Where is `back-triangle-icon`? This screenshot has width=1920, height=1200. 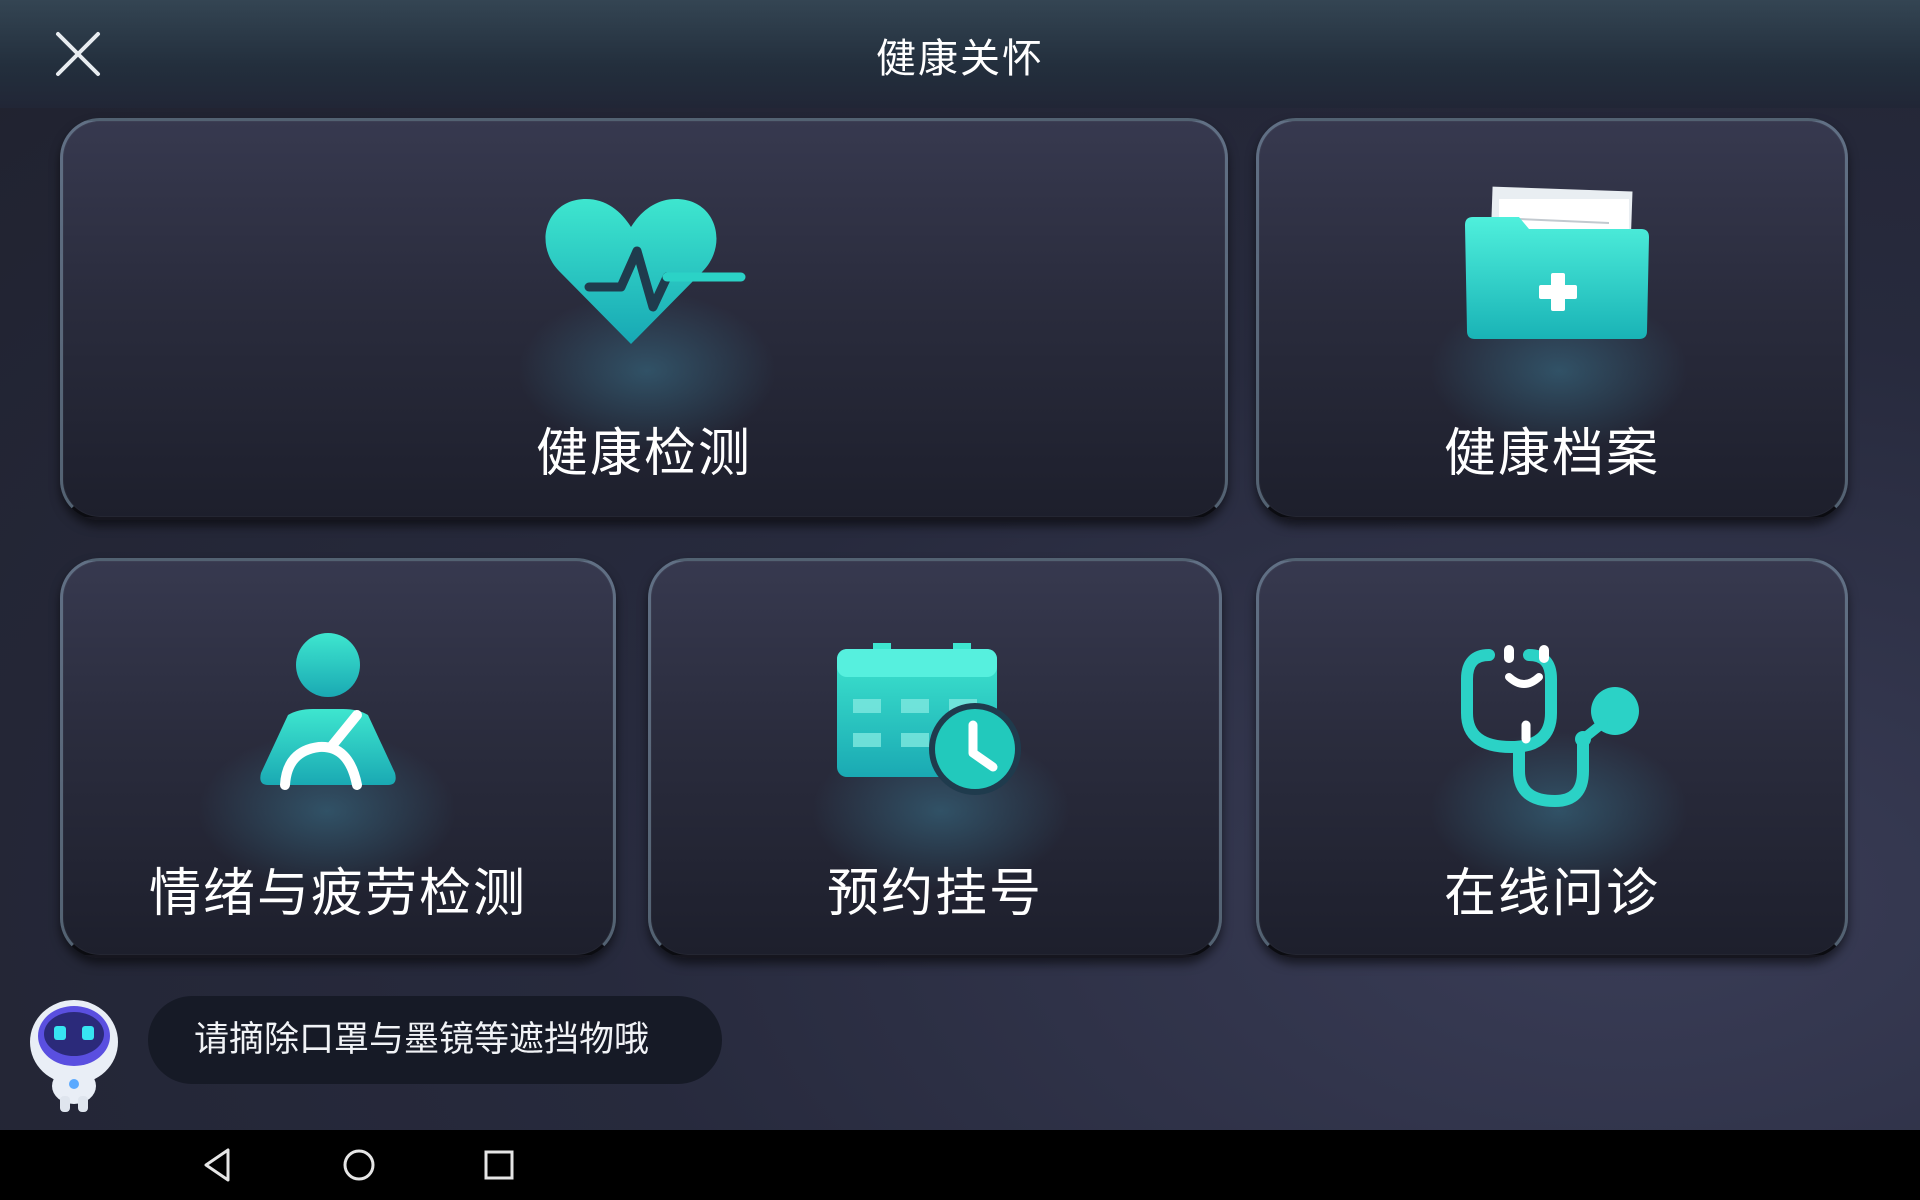 back-triangle-icon is located at coordinates (219, 1165).